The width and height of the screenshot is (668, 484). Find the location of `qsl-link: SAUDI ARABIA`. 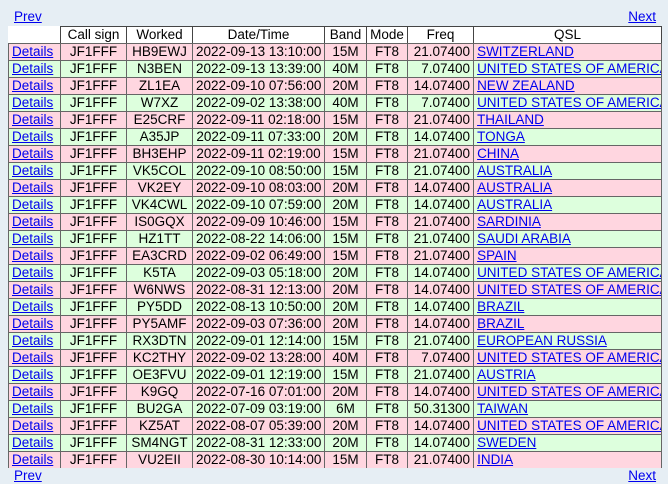

qsl-link: SAUDI ARABIA is located at coordinates (524, 238).